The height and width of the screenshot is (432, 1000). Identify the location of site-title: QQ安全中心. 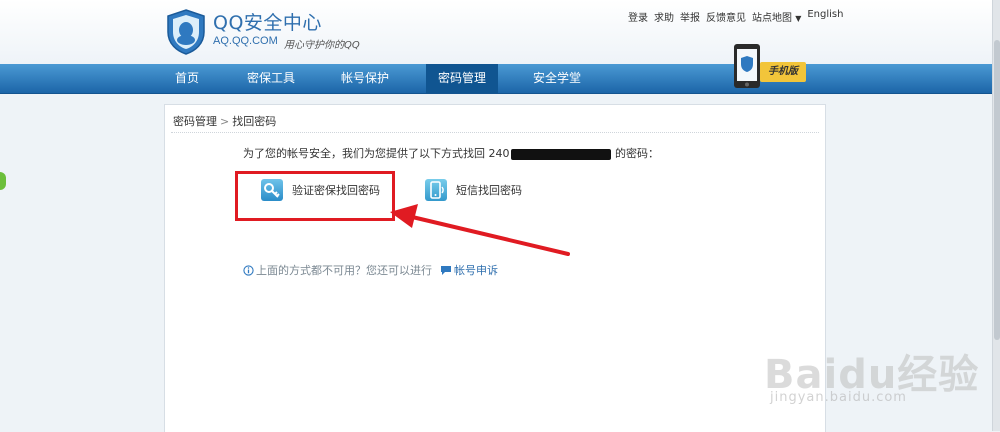
(267, 21).